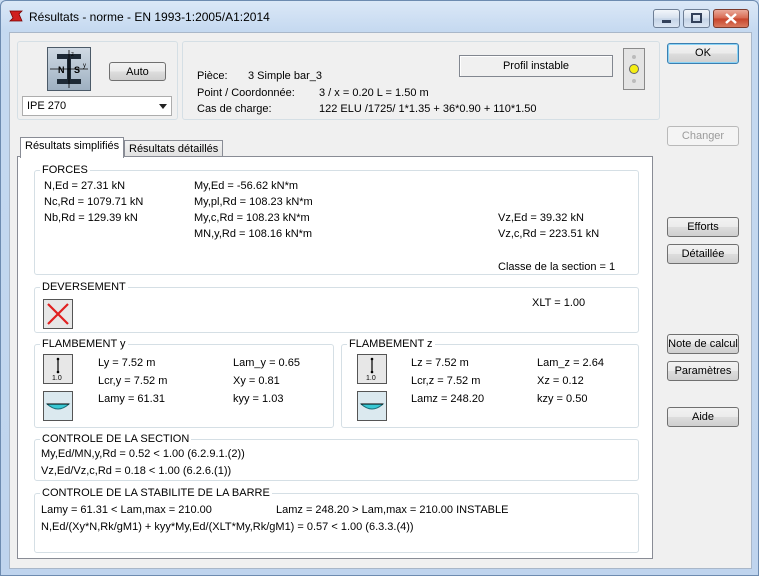 The image size is (759, 576). I want to click on close-icon, so click(731, 18).